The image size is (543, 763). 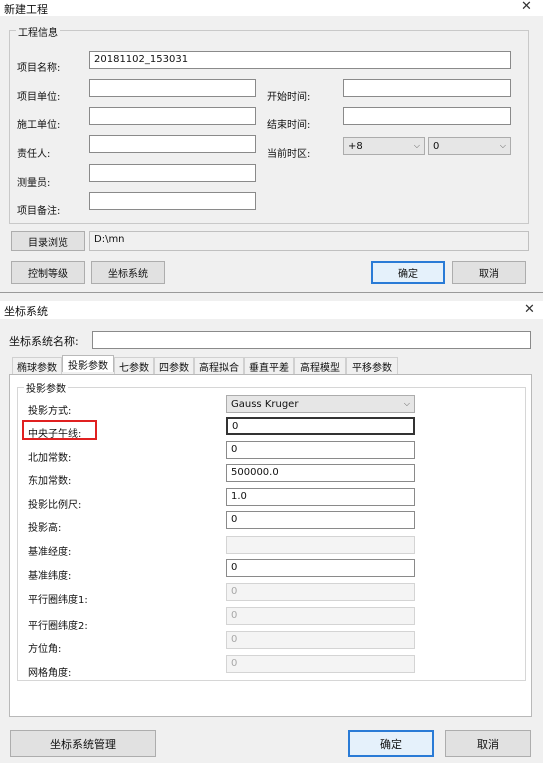 I want to click on coord-system-manage-button: 坐标系统管理, so click(x=83, y=743).